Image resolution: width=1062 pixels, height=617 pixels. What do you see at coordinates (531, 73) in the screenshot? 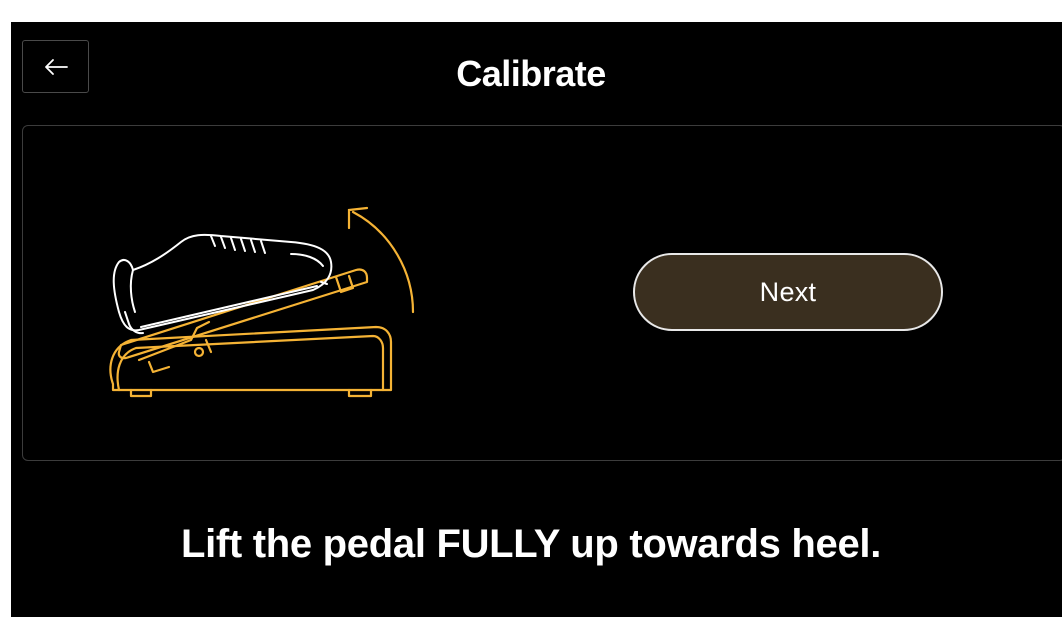
I see `page-title: Calibrate` at bounding box center [531, 73].